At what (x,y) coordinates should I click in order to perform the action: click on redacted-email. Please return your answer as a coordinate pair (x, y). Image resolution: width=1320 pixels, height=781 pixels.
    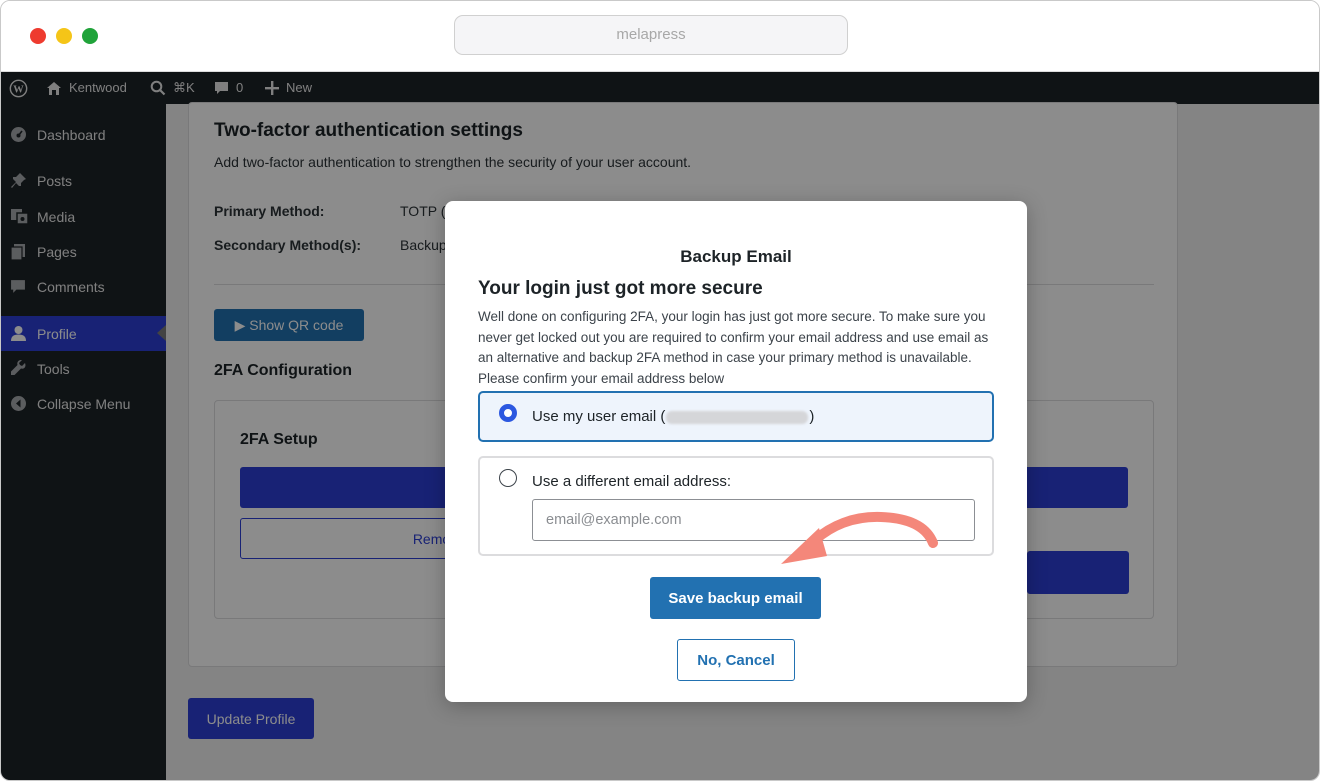
    Looking at the image, I should click on (737, 417).